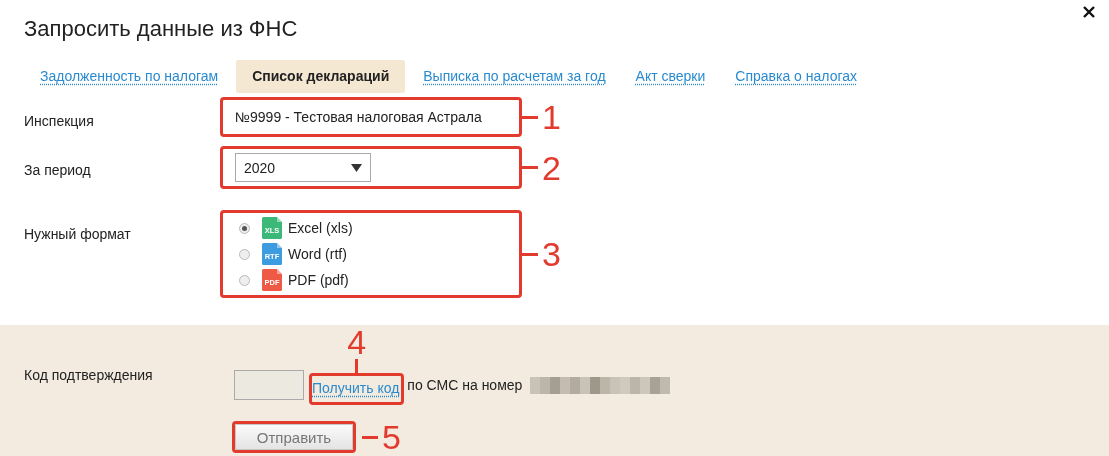  What do you see at coordinates (551, 254) in the screenshot?
I see `callout-number: 3` at bounding box center [551, 254].